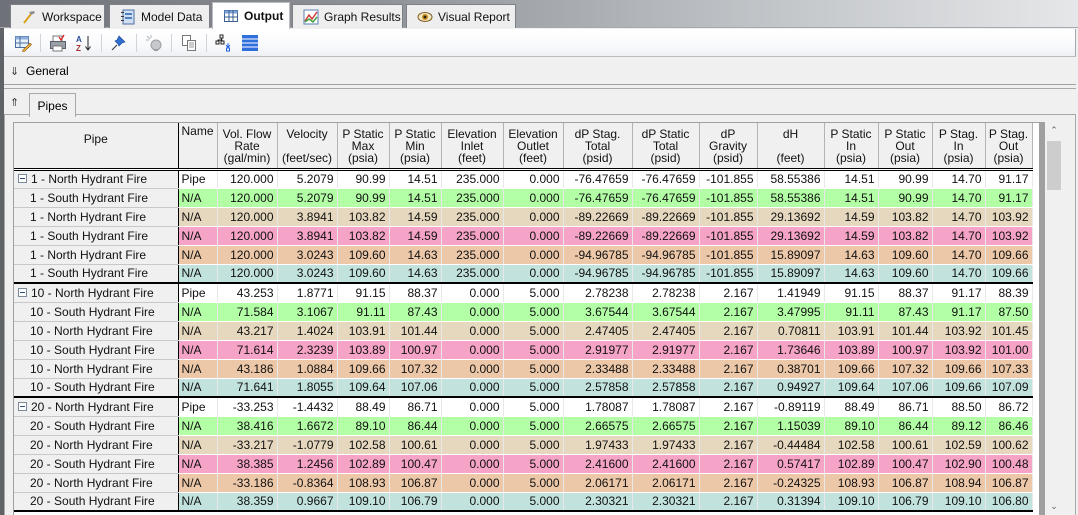 Image resolution: width=1078 pixels, height=515 pixels. Describe the element at coordinates (461, 16) in the screenshot. I see `tab-visual-report: Visual Report` at that location.